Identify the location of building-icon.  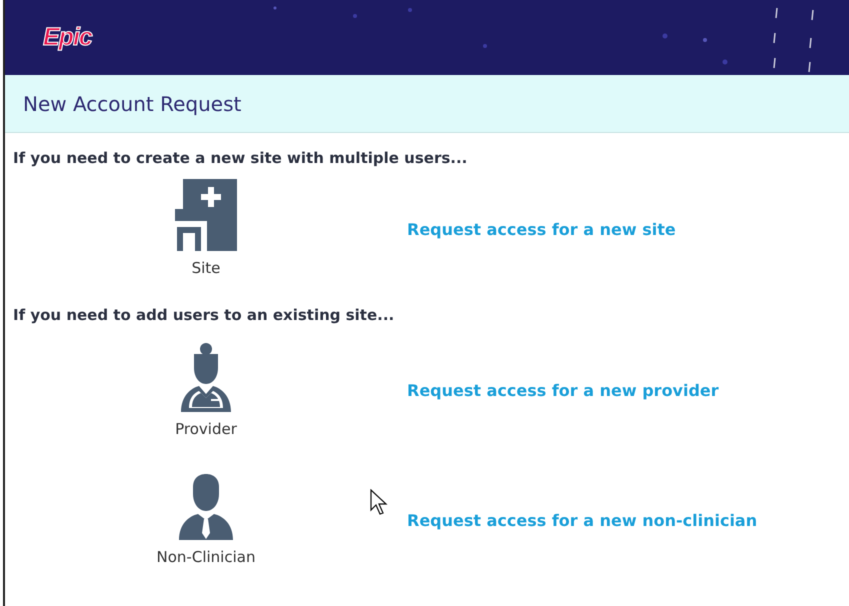
(206, 215).